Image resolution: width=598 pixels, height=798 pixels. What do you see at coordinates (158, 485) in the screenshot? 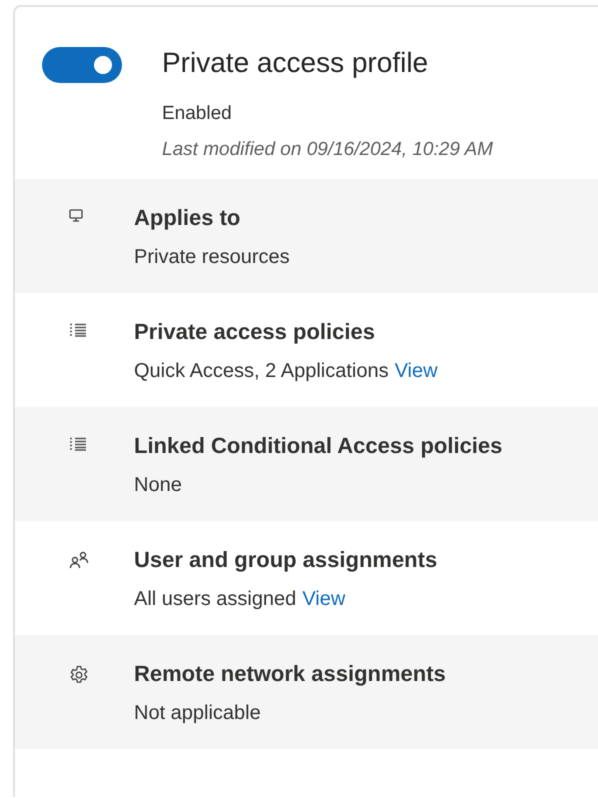
I see `row-detail: None` at bounding box center [158, 485].